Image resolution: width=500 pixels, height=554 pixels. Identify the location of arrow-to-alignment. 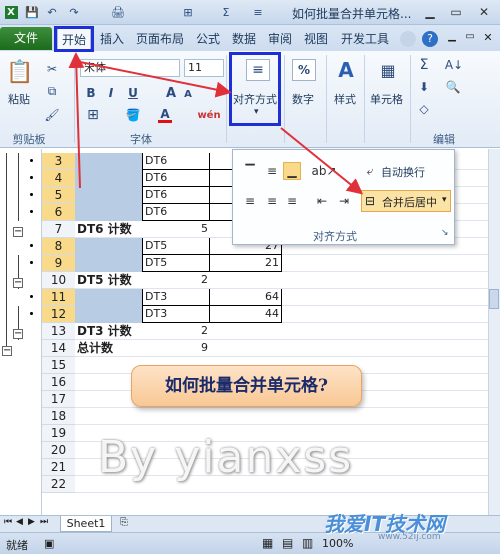
(155, 79).